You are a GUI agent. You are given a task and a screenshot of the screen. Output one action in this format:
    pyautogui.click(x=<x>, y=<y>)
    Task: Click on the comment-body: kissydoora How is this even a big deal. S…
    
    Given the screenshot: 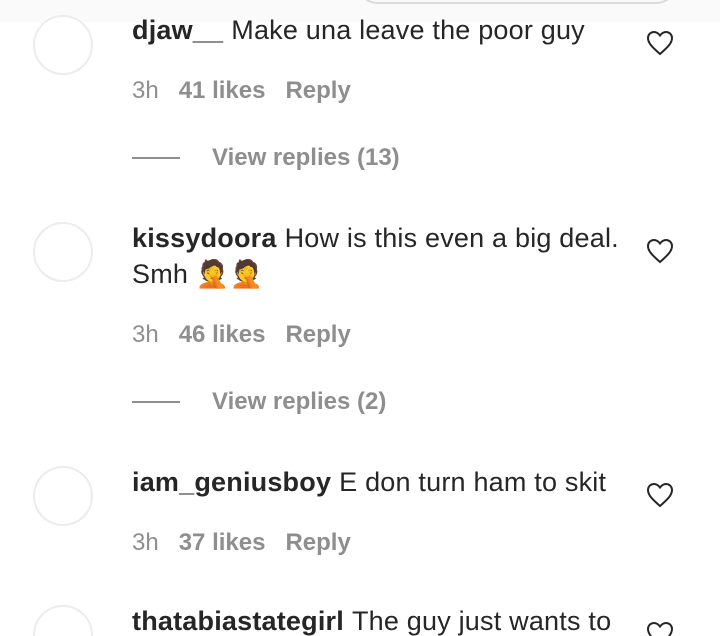 What is the action you would take?
    pyautogui.click(x=382, y=256)
    